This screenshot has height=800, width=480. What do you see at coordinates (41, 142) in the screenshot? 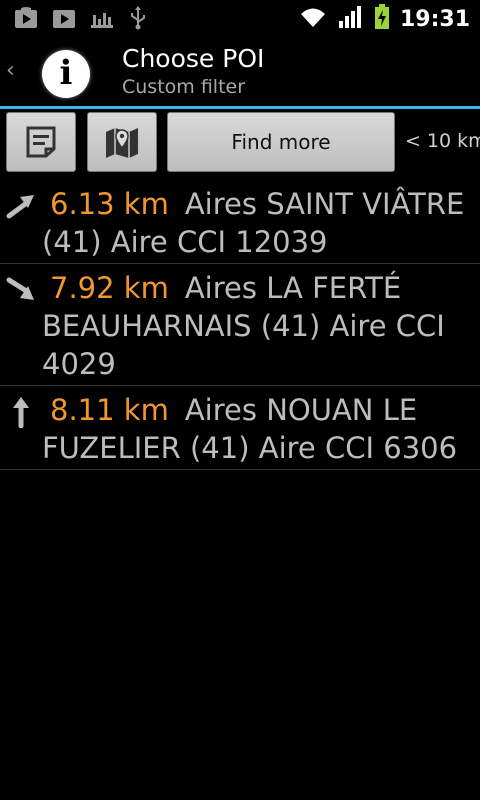
I see `notes-button` at bounding box center [41, 142].